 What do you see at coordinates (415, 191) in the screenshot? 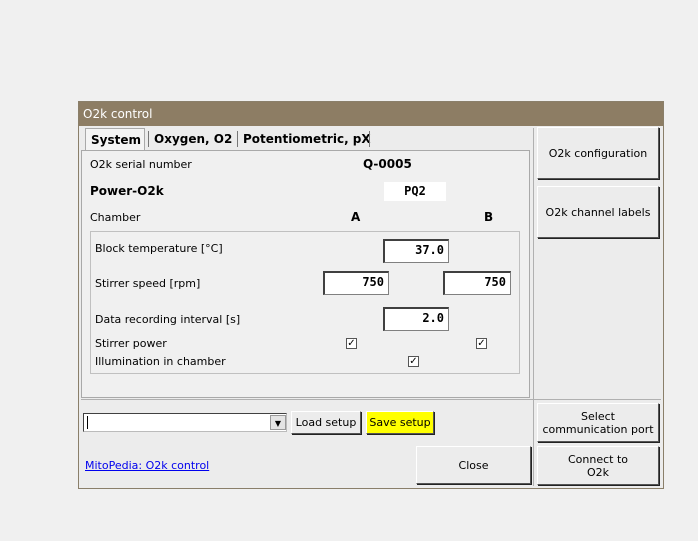
I see `power-o2k-value: PQ2` at bounding box center [415, 191].